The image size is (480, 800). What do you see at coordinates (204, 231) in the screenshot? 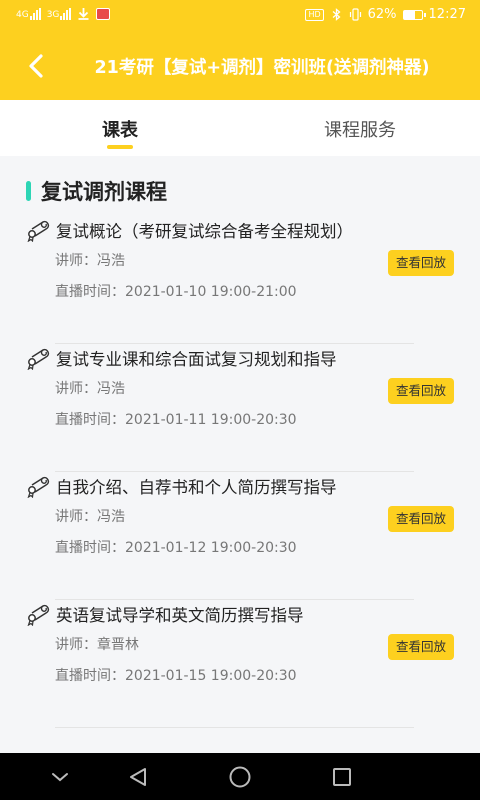
I see `course-title: 复试概论（考研复试综合备考全程规划）` at bounding box center [204, 231].